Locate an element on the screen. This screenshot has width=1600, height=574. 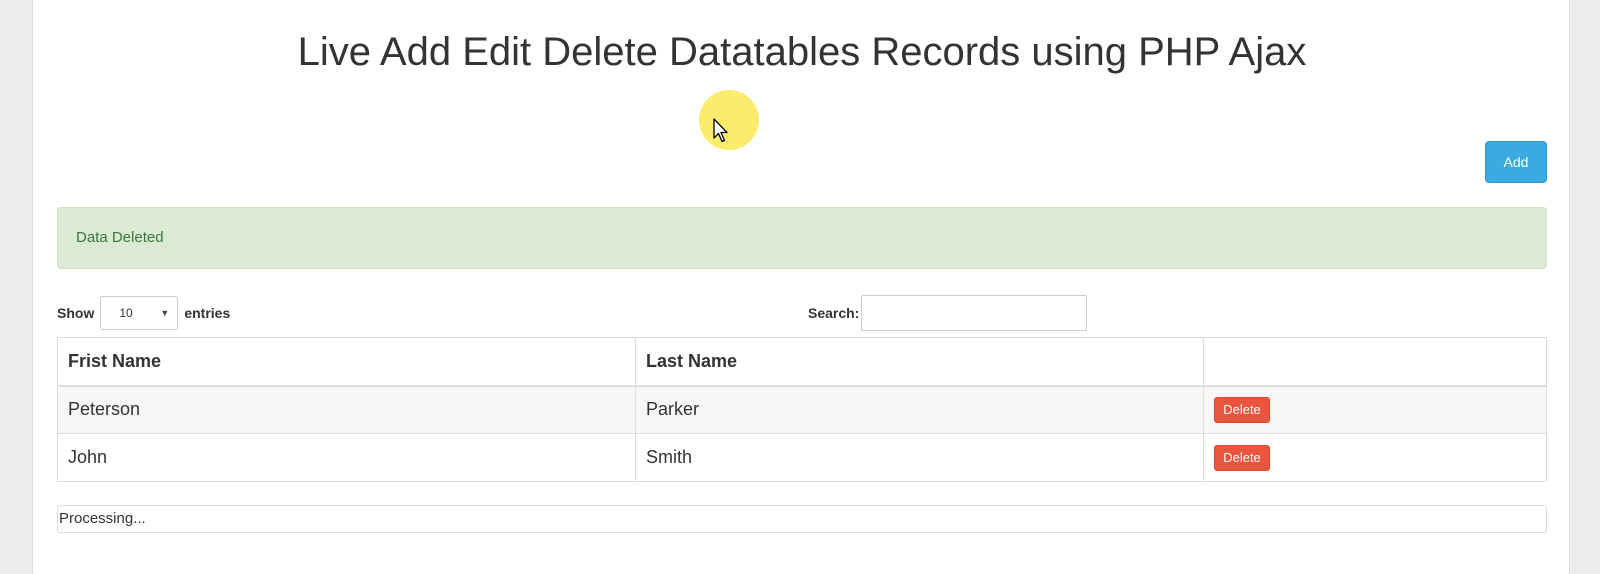
show-label: Show is located at coordinates (76, 313).